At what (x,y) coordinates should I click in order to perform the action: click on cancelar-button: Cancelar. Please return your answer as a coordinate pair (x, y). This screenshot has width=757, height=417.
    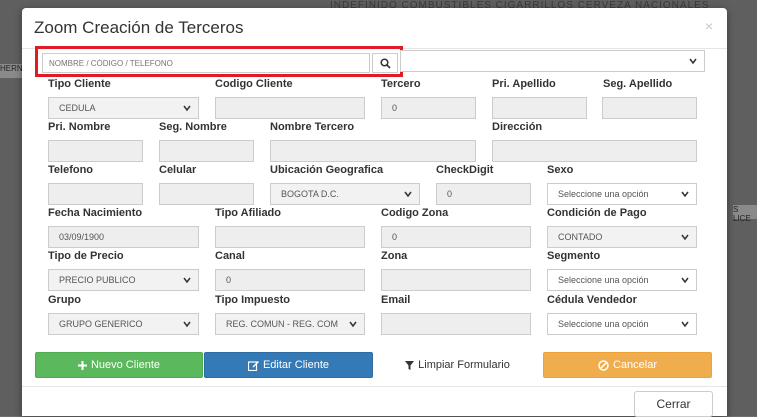
    Looking at the image, I should click on (627, 365).